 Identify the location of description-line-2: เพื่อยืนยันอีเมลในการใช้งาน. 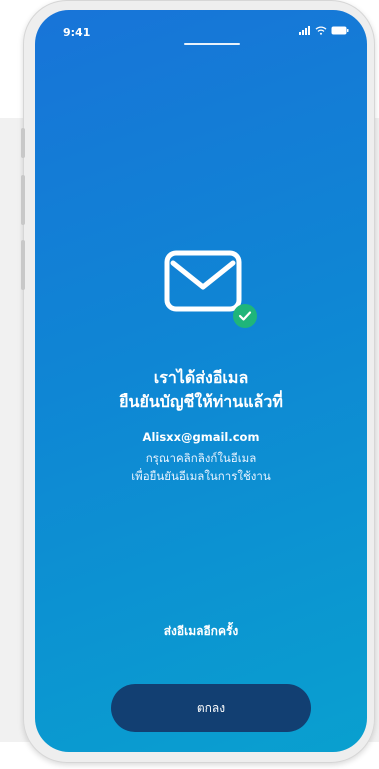
(201, 476).